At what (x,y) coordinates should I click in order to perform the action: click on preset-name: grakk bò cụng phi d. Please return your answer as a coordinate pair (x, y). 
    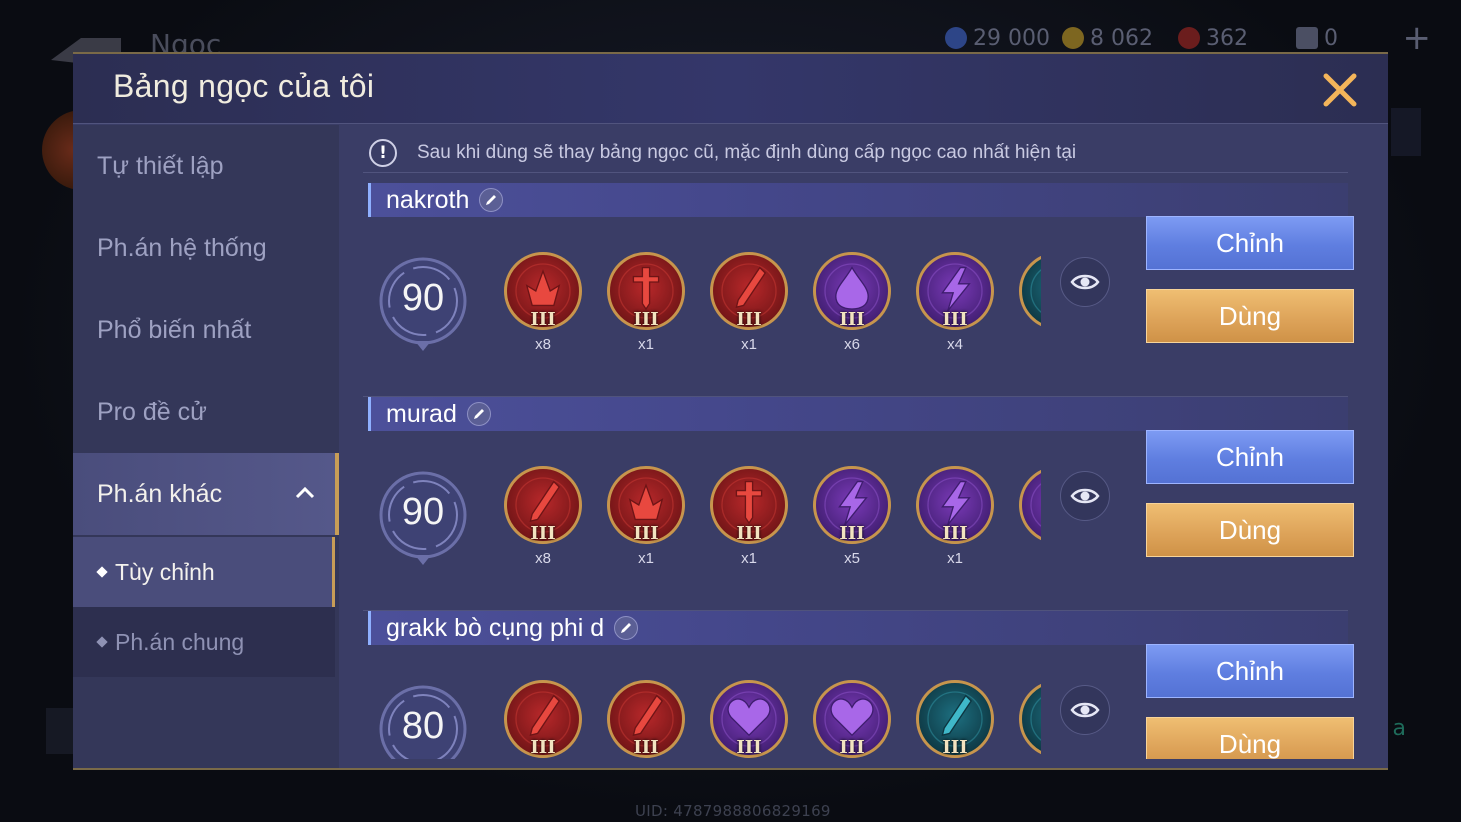
    Looking at the image, I should click on (495, 627).